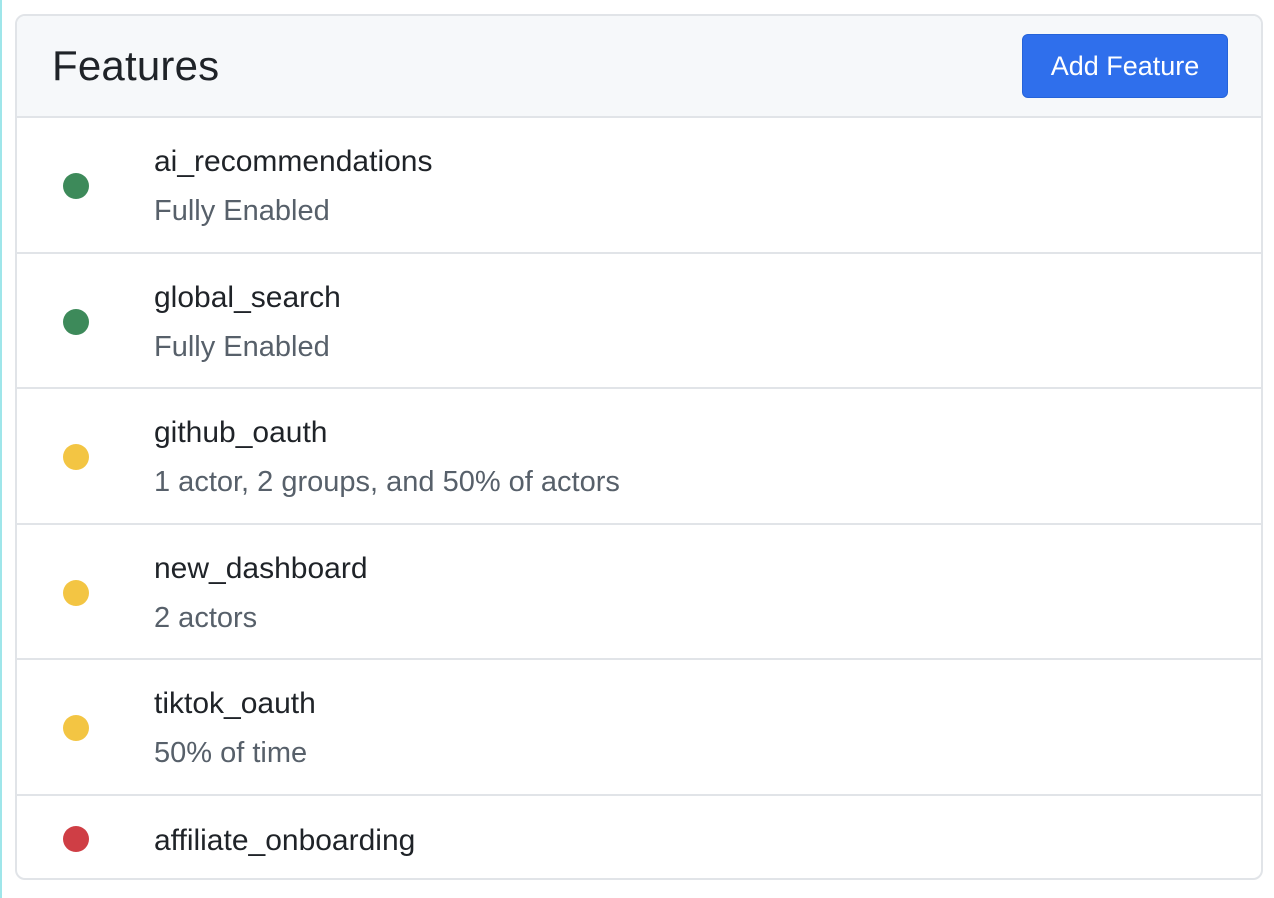 The width and height of the screenshot is (1274, 898). I want to click on page-title: Features, so click(136, 65).